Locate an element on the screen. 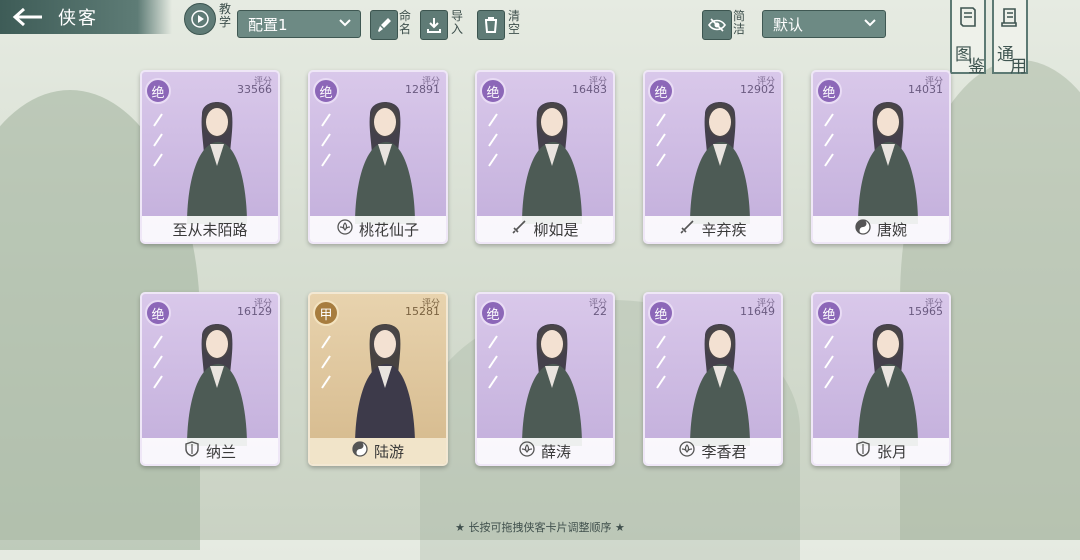 The height and width of the screenshot is (560, 1080). hero-card: 绝 评分 11649 李香君 is located at coordinates (713, 379).